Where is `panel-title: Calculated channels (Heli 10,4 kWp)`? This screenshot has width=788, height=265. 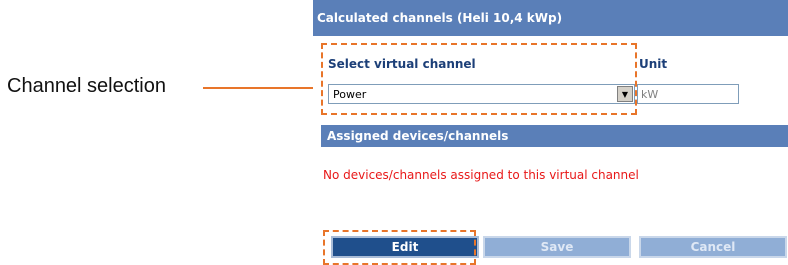
panel-title: Calculated channels (Heli 10,4 kWp) is located at coordinates (550, 18).